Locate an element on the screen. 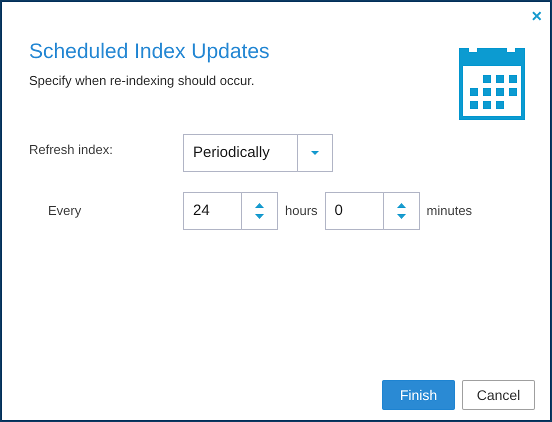  spinner-value: 0 is located at coordinates (339, 210).